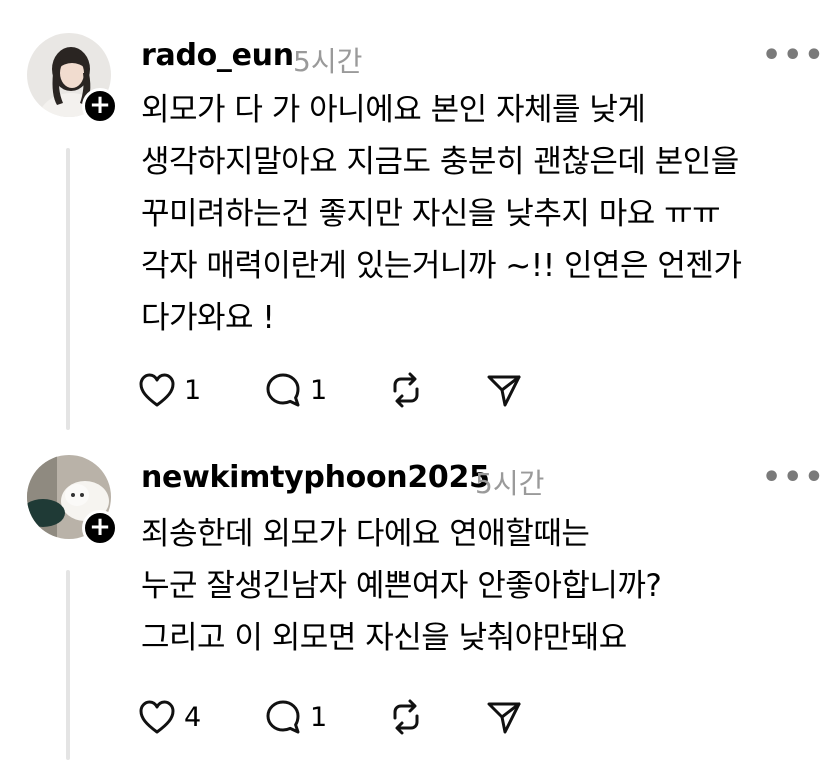 This screenshot has width=835, height=764. Describe the element at coordinates (441, 266) in the screenshot. I see `comment-line: 각자 매력이란게 있는거니까 ~!! 인연은 언젠가` at that location.